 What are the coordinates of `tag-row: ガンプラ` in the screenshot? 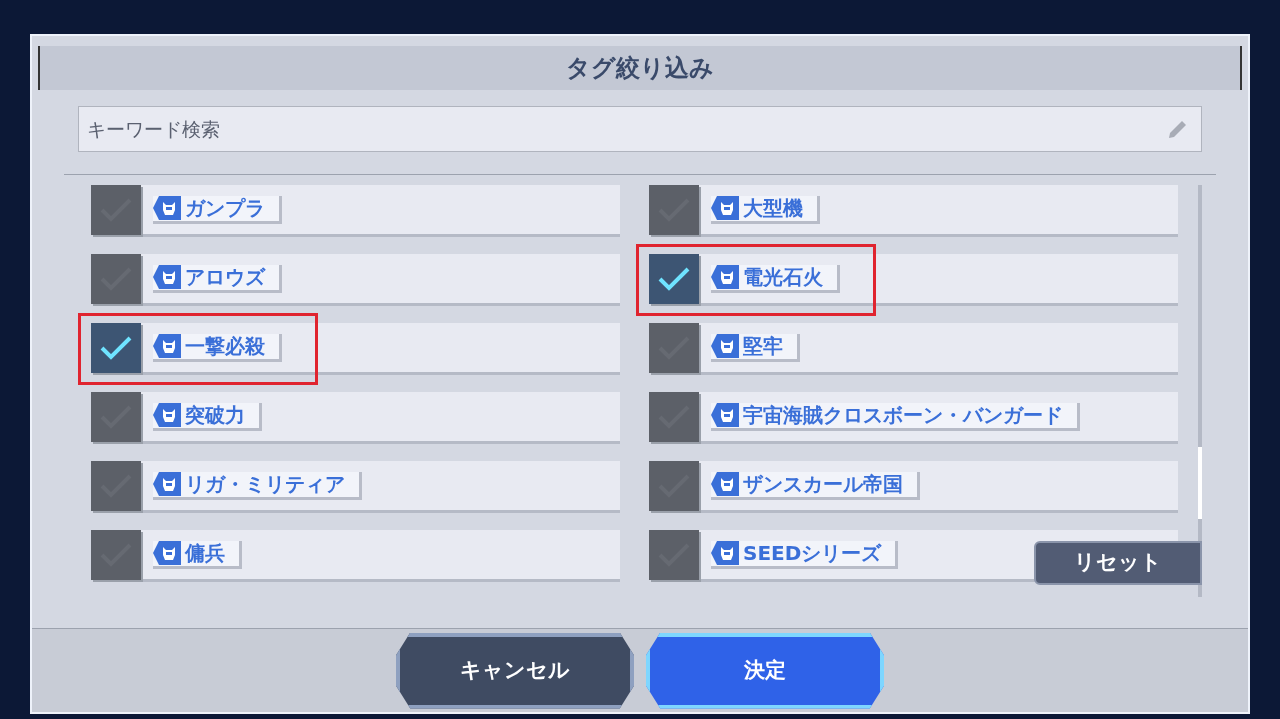 It's located at (356, 211).